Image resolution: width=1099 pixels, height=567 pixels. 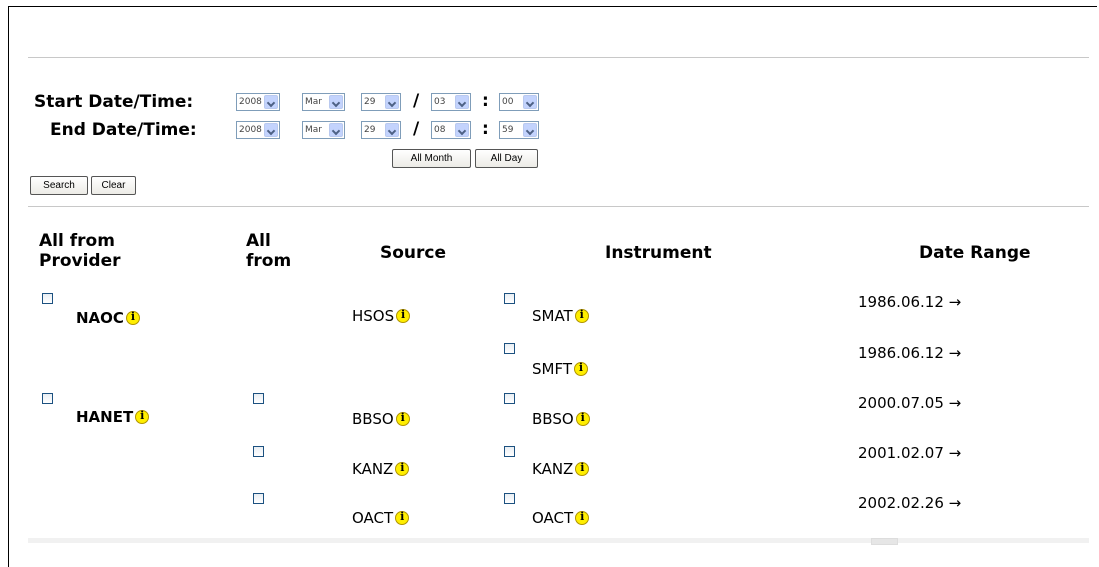 What do you see at coordinates (373, 469) in the screenshot?
I see `source-label: KANZ` at bounding box center [373, 469].